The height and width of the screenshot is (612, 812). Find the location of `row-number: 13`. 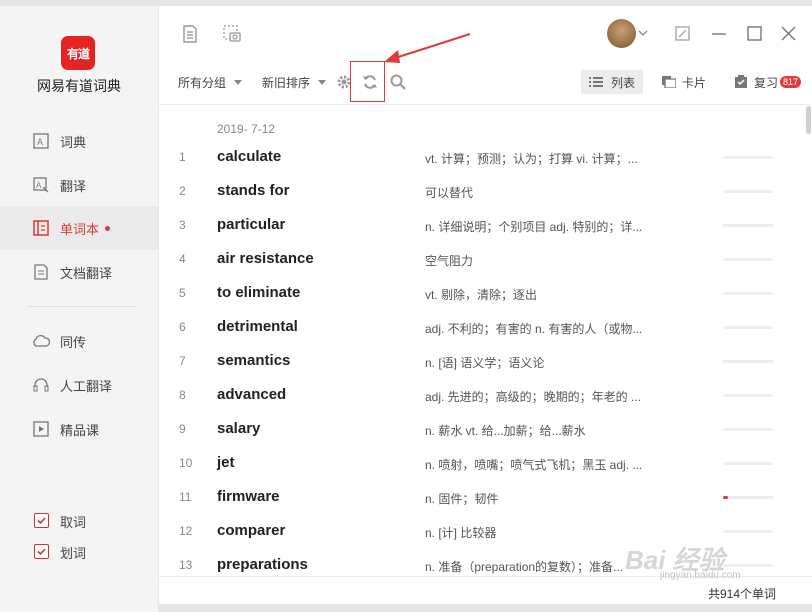

row-number: 13 is located at coordinates (186, 565).